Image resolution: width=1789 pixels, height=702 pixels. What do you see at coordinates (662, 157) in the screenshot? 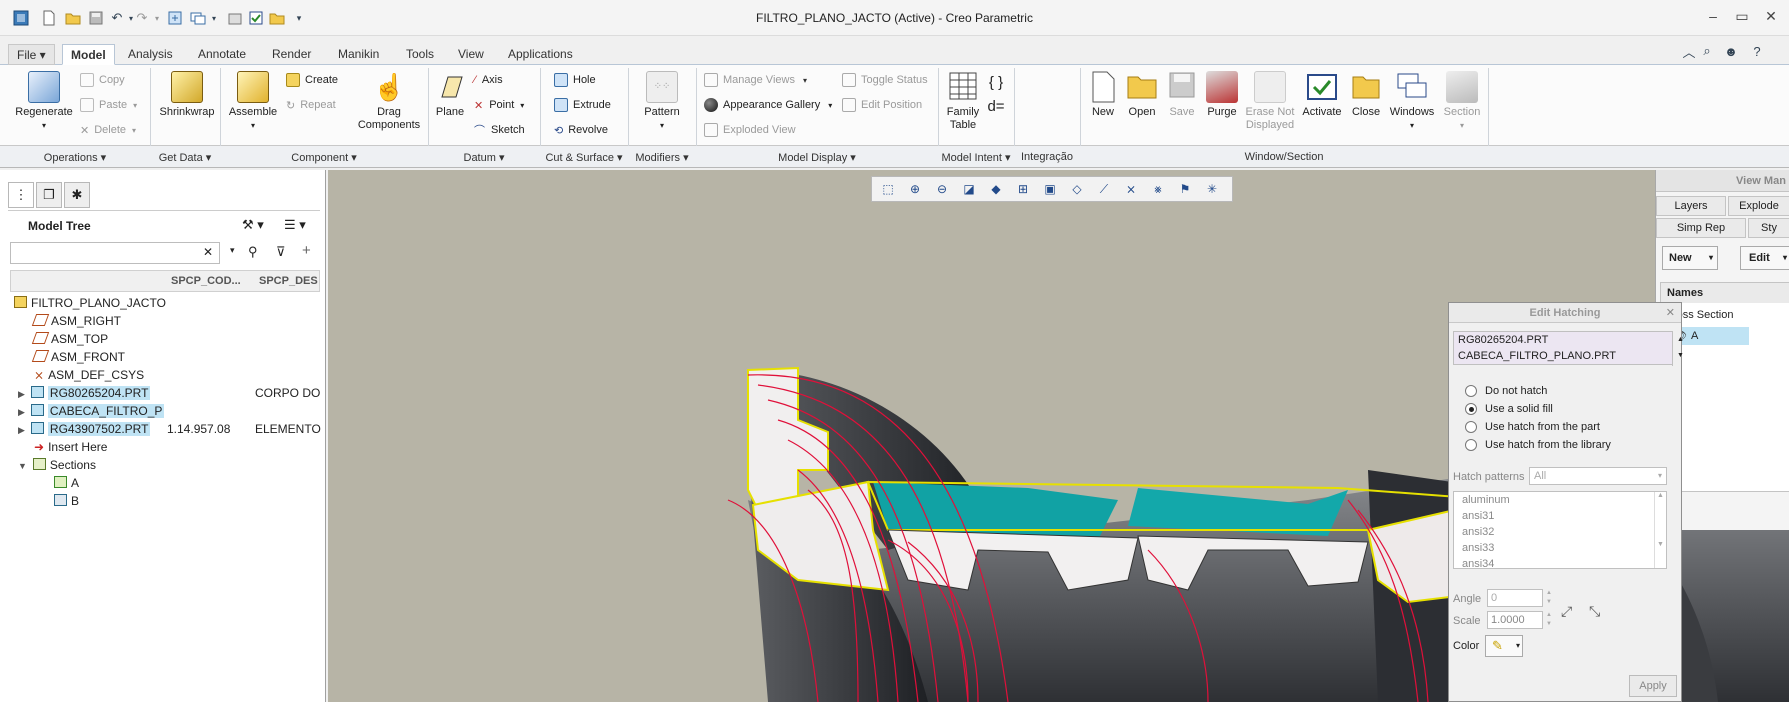
I see `group-modifiers: Modifiers ▾` at bounding box center [662, 157].